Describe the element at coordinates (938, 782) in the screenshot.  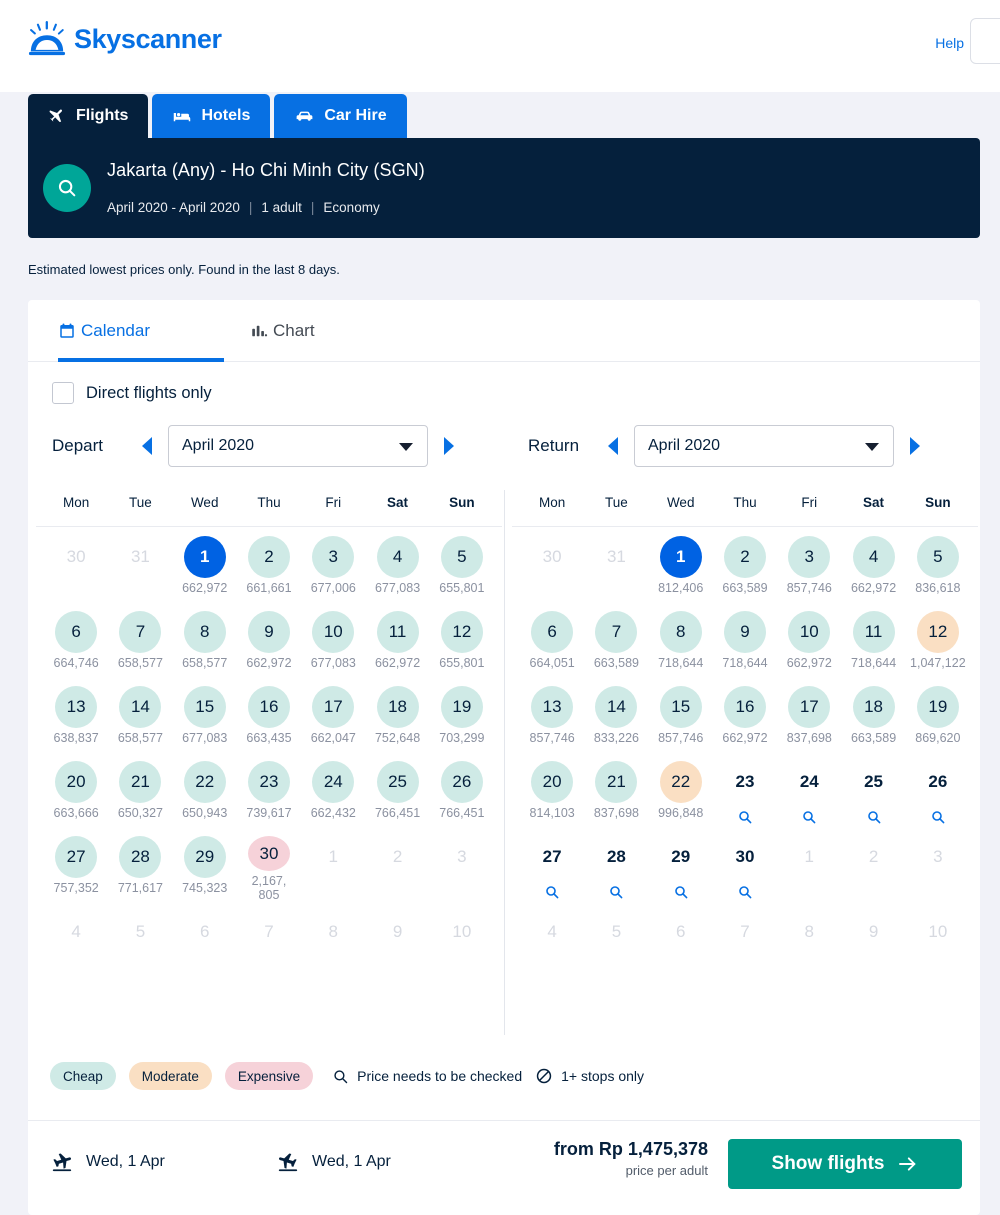
I see `day-number: 26` at that location.